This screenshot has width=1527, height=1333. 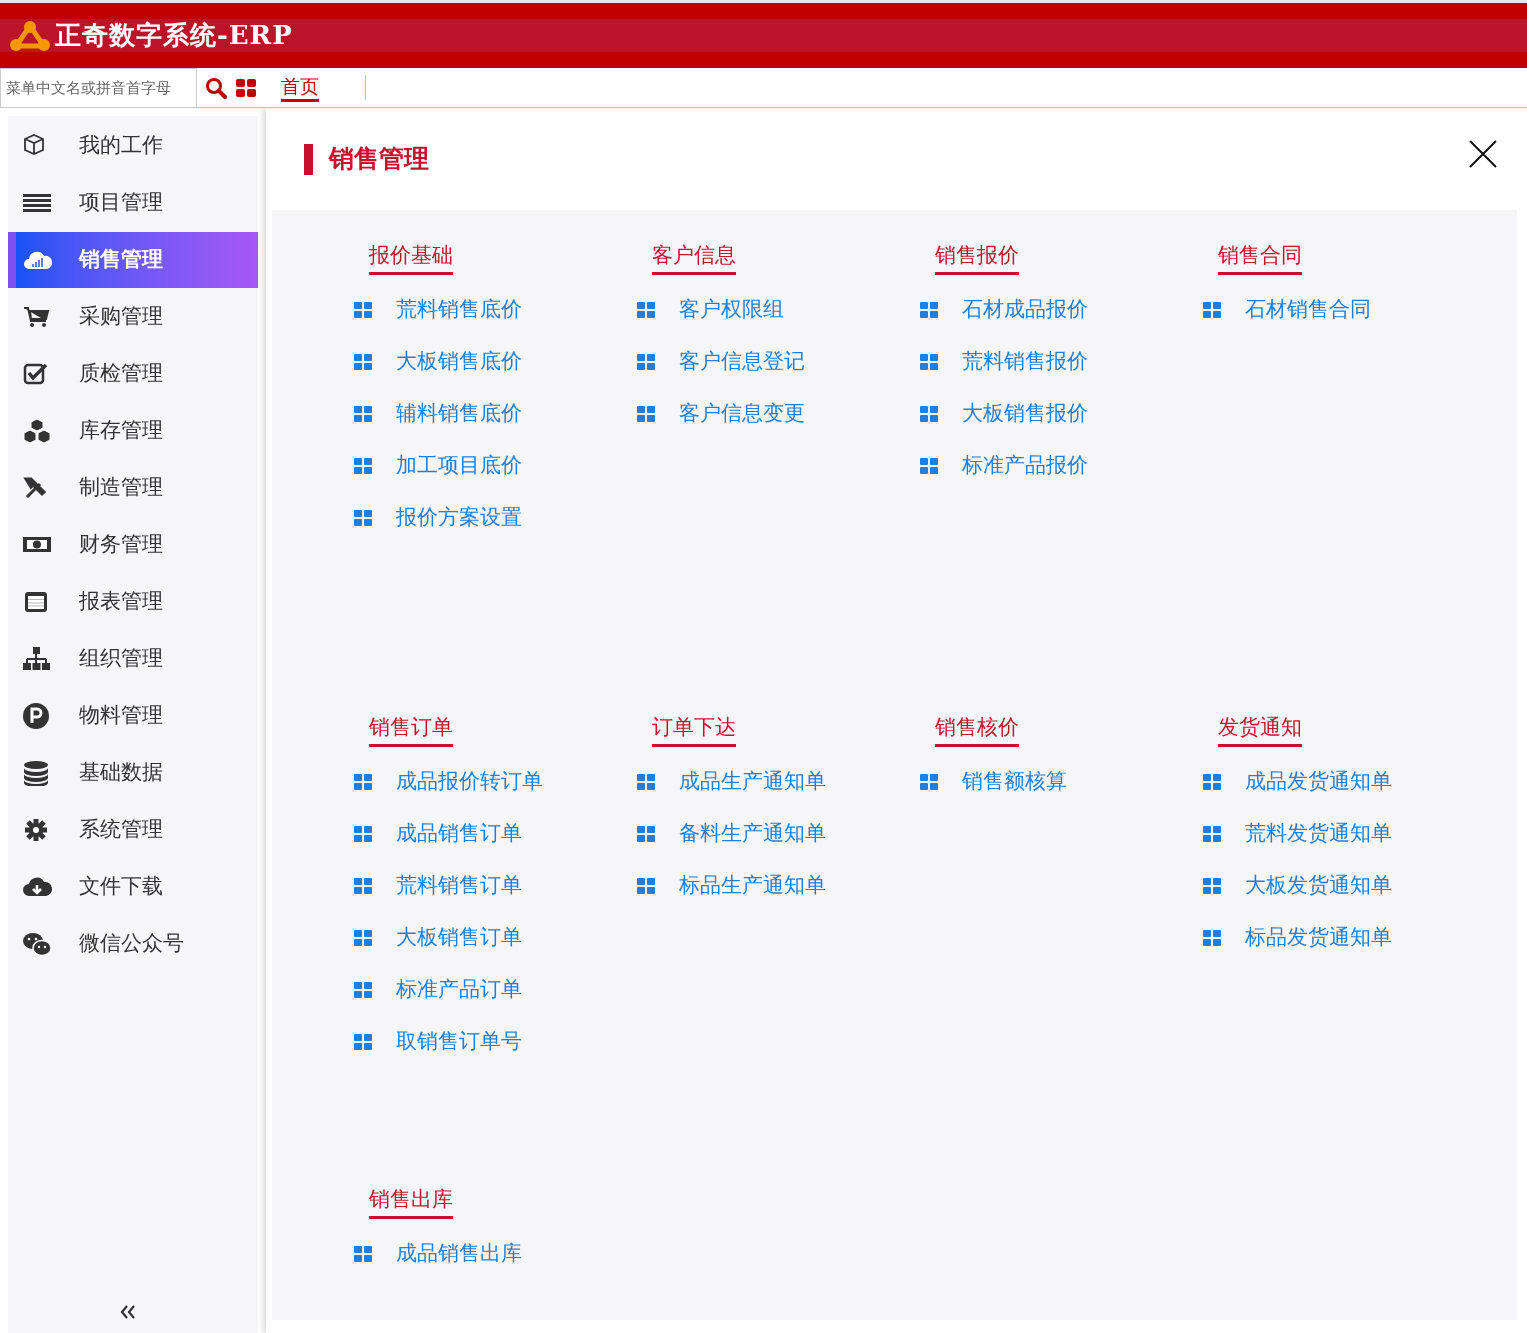 I want to click on group-heading: 客户信息, so click(x=694, y=257).